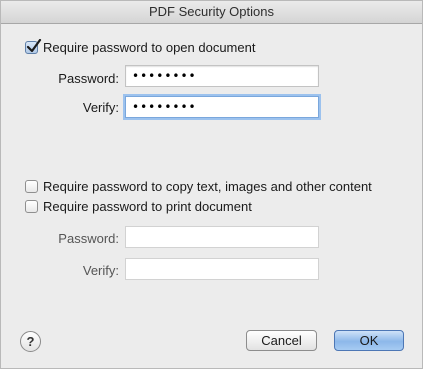  I want to click on question-mark-icon: ?, so click(30, 341).